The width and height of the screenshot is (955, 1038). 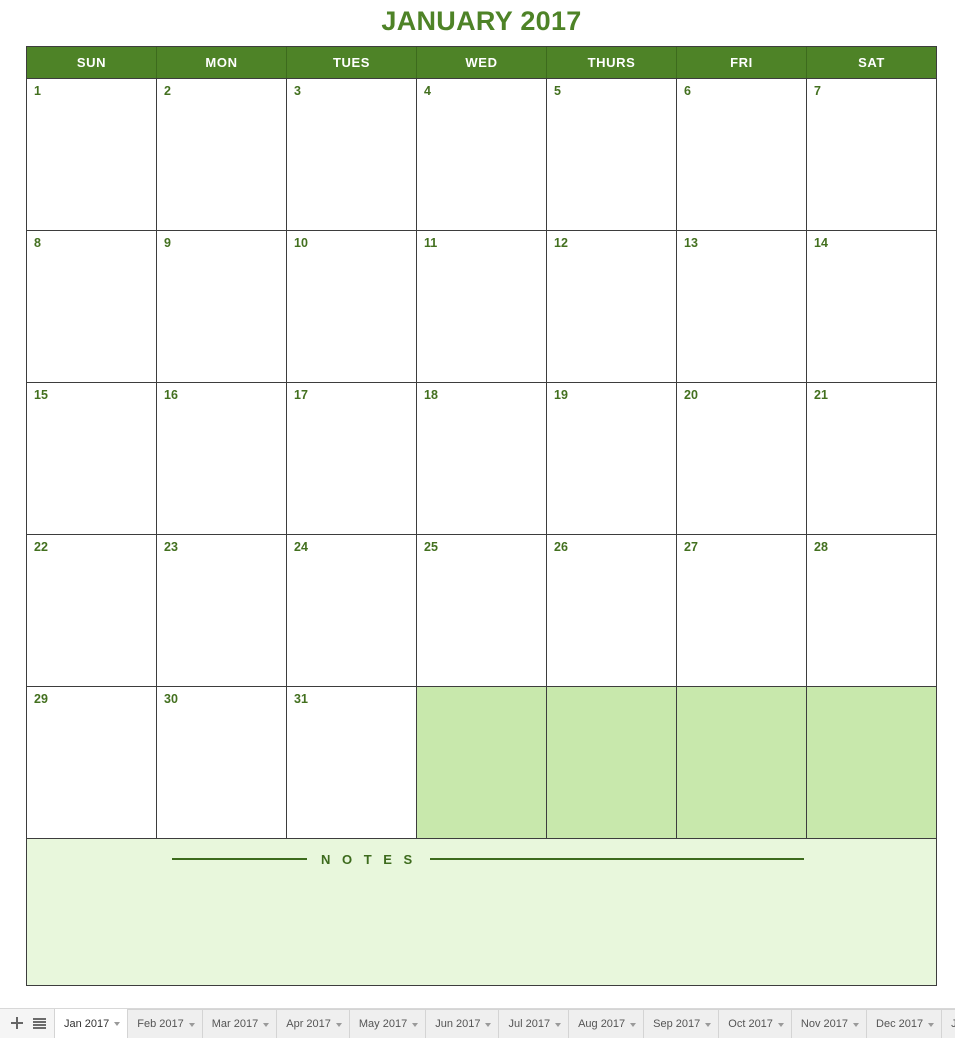 I want to click on notes-section: N O T E S, so click(x=481, y=911).